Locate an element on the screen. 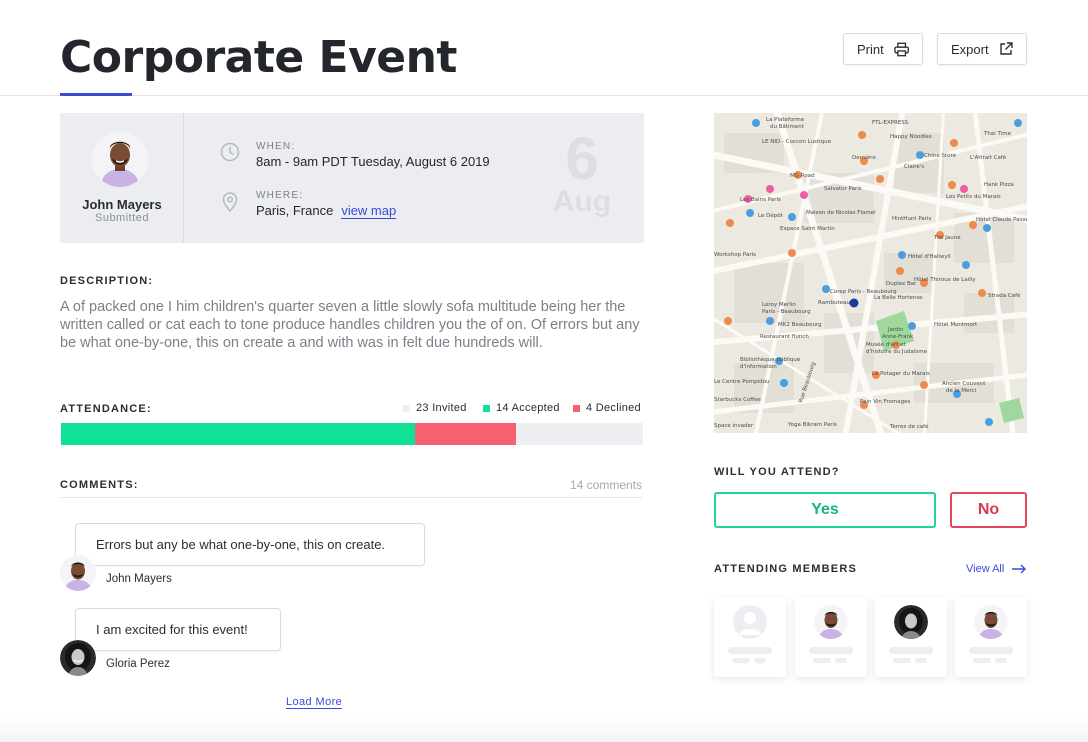 The width and height of the screenshot is (1088, 742). where-value: Paris, France is located at coordinates (295, 210).